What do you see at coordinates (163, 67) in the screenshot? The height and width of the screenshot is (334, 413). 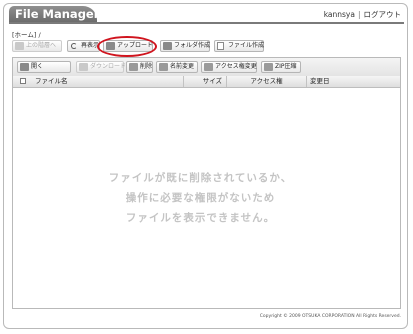 I see `rename-icon` at bounding box center [163, 67].